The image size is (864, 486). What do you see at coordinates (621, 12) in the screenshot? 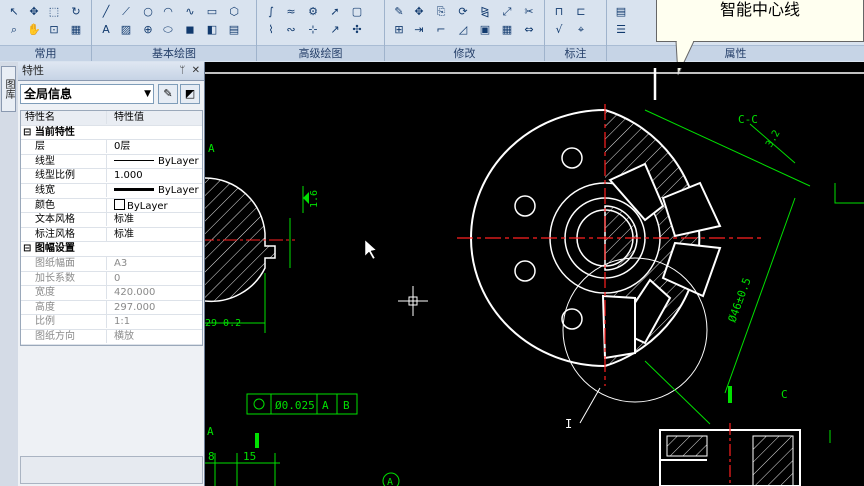
I see `properties-icon: ▤` at bounding box center [621, 12].